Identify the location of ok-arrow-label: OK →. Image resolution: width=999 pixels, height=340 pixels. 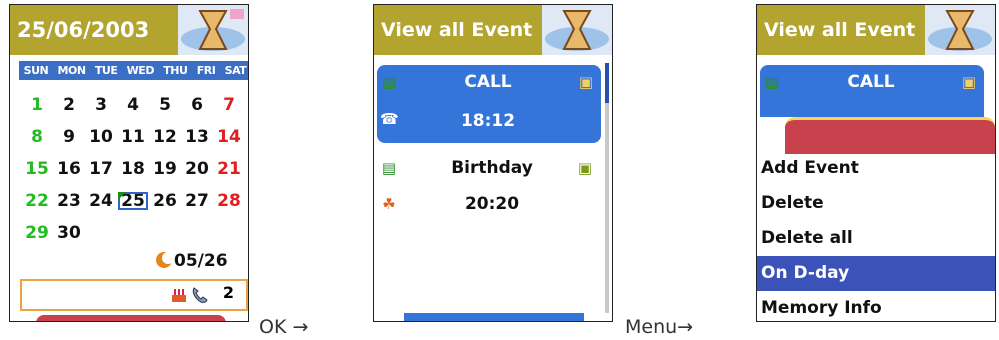
(284, 327).